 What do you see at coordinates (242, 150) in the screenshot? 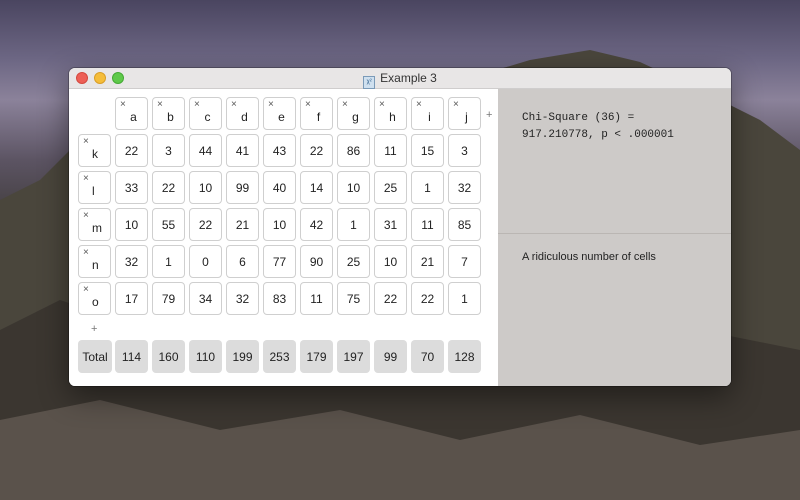
I see `table-cell: 41` at bounding box center [242, 150].